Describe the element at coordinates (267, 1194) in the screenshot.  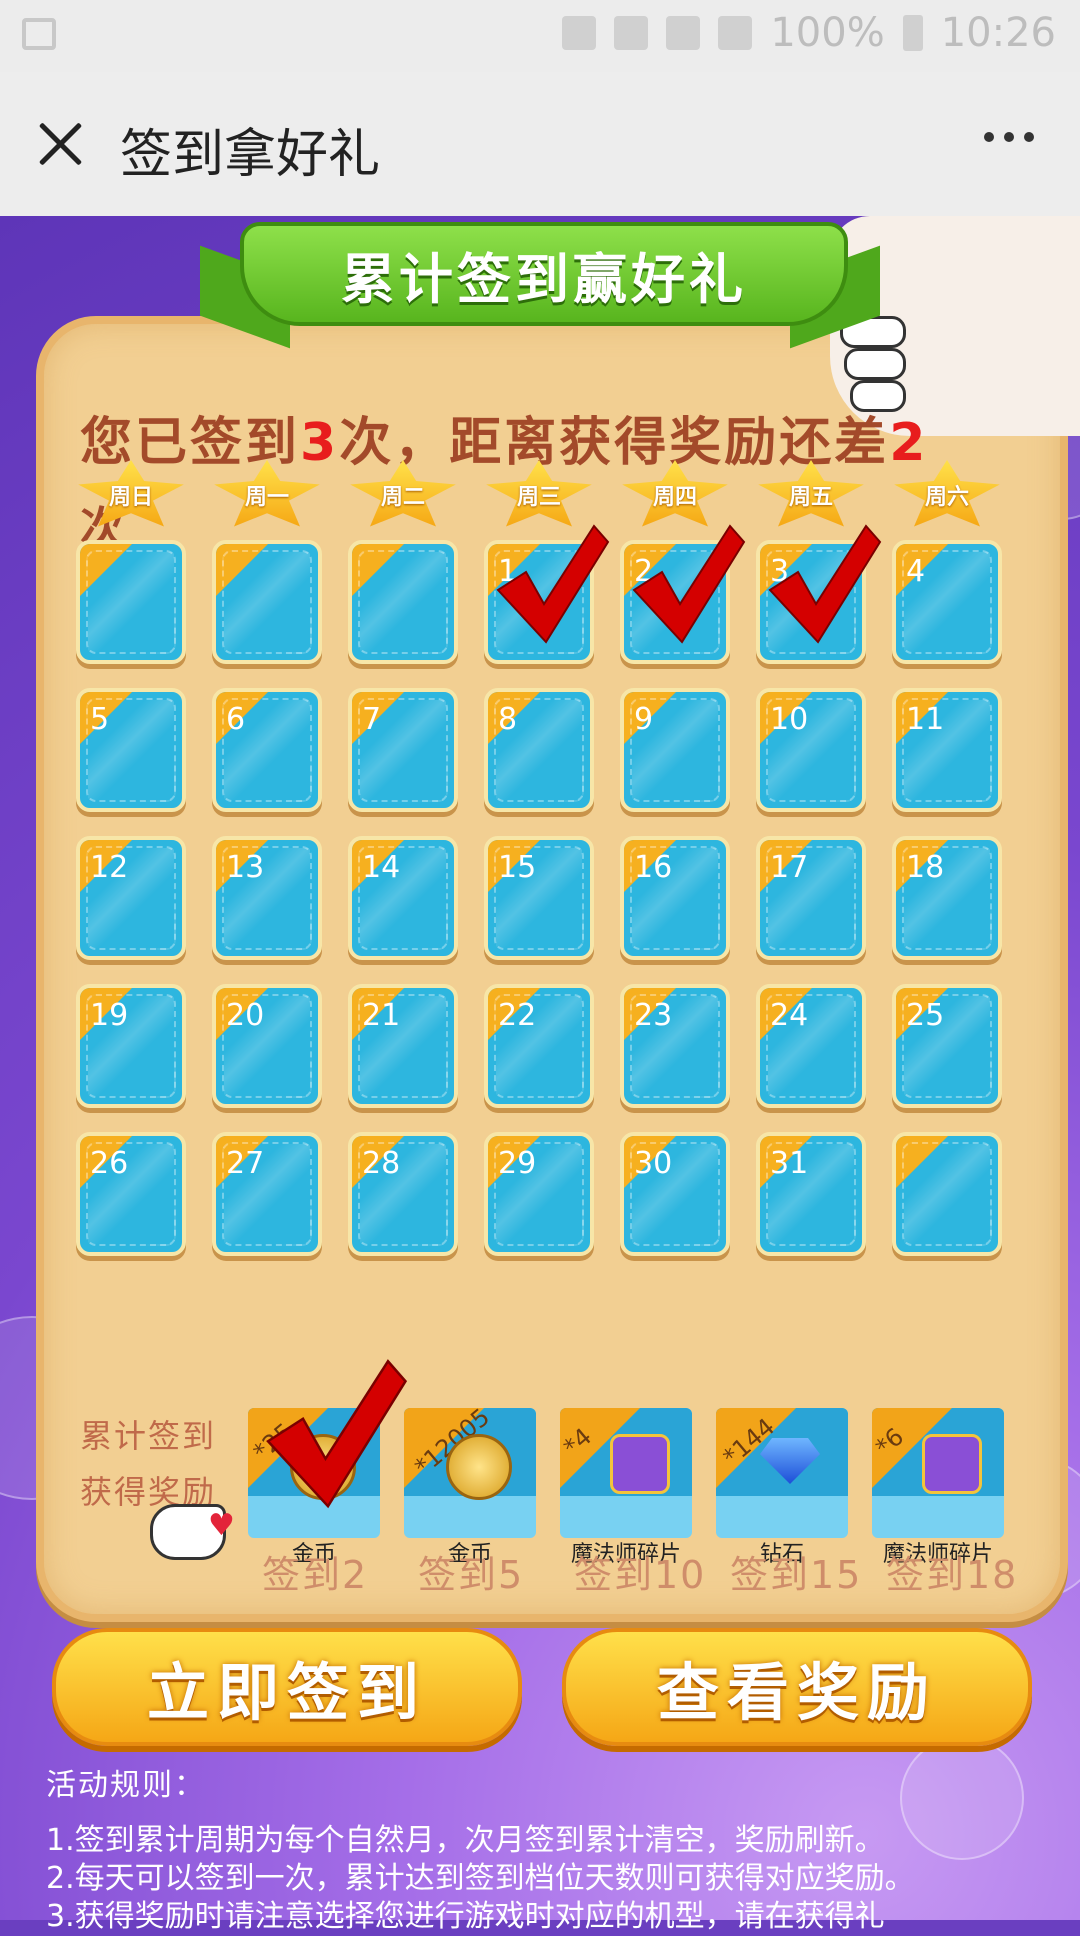
I see `calendar-day-cell: 27` at that location.